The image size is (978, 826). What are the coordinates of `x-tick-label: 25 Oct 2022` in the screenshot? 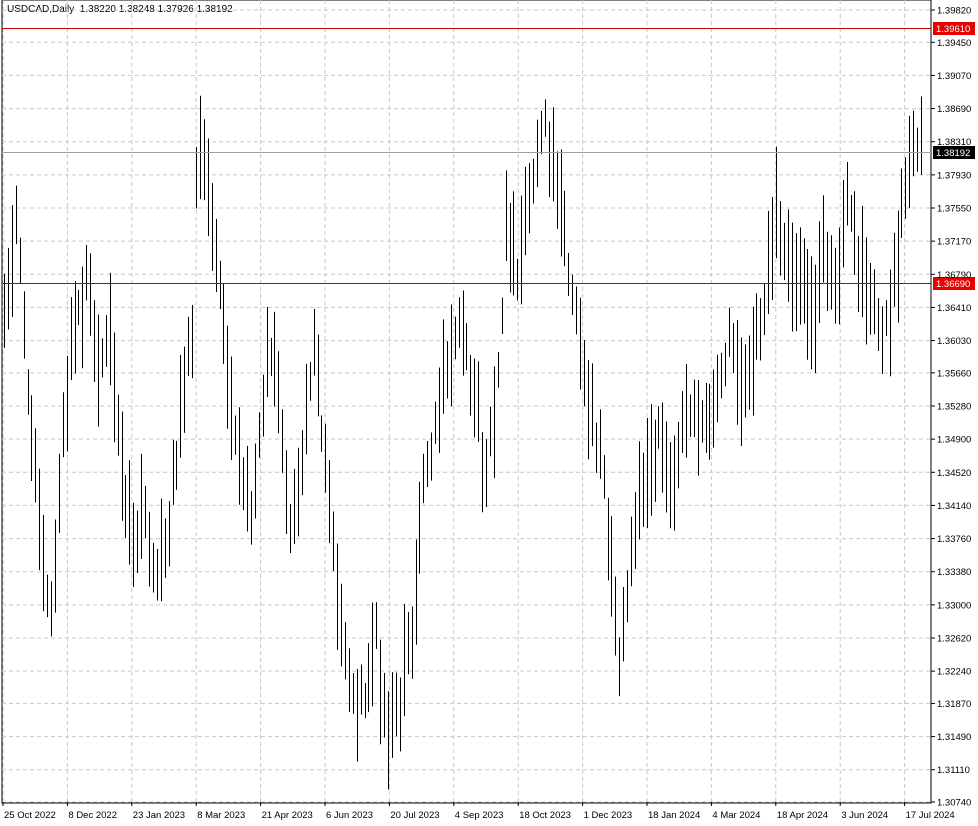 It's located at (30, 815).